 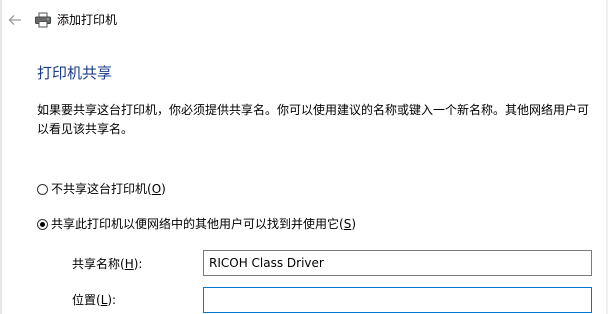 What do you see at coordinates (397, 263) in the screenshot?
I see `share-name-input` at bounding box center [397, 263].